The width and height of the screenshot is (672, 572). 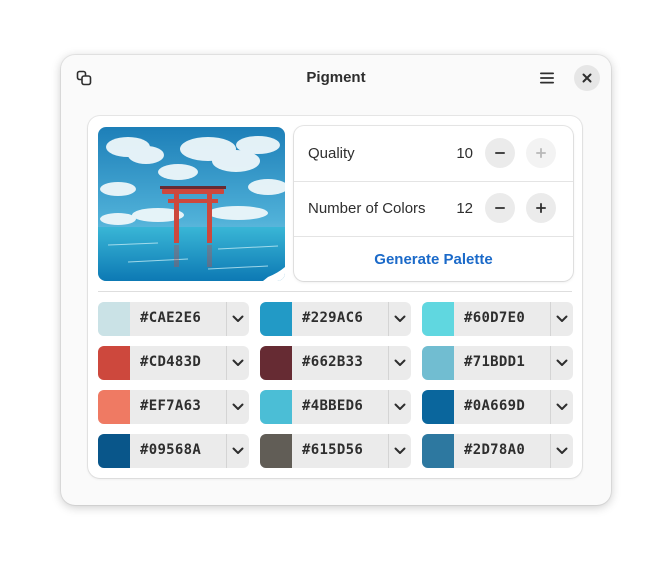 I want to click on divider, so click(x=335, y=291).